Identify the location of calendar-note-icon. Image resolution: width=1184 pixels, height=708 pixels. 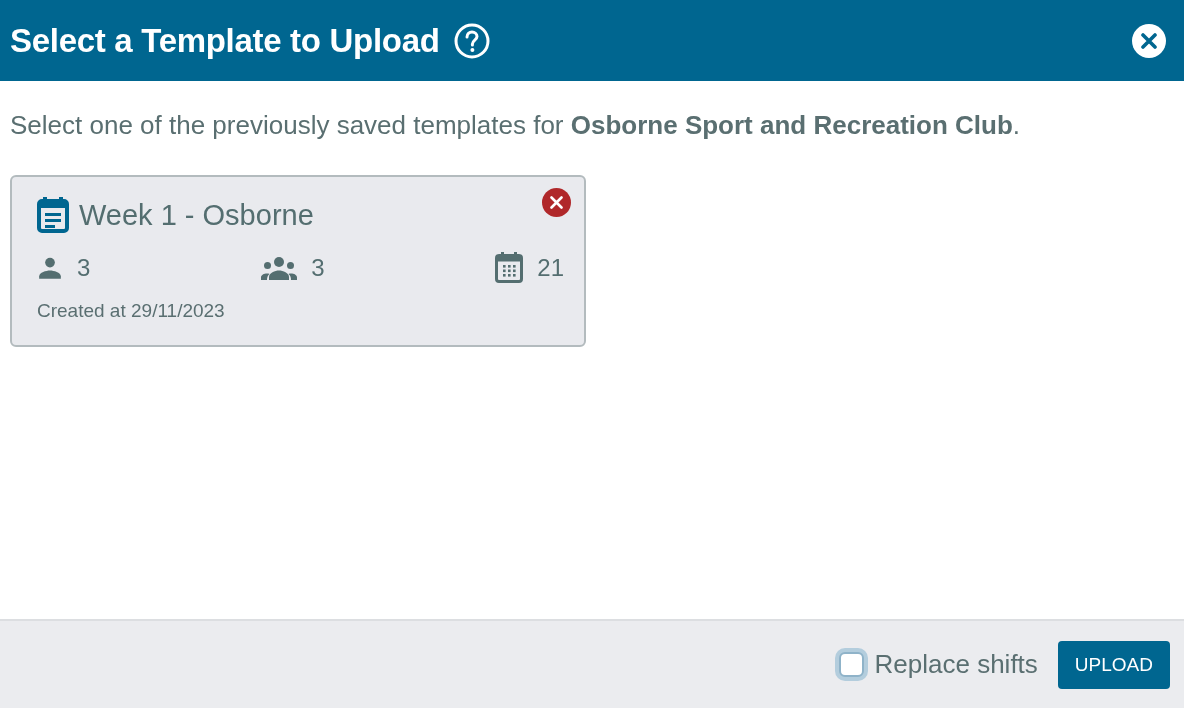
(53, 215).